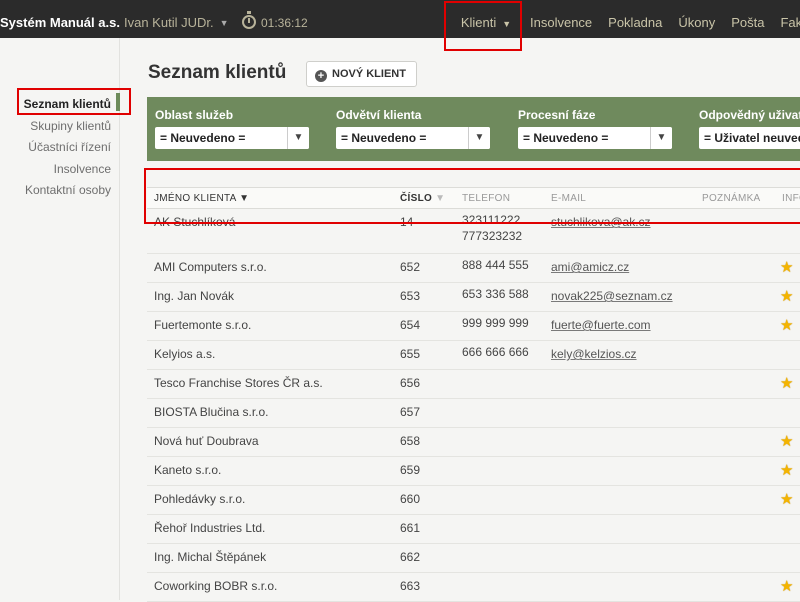  I want to click on client-number: 654, so click(410, 325).